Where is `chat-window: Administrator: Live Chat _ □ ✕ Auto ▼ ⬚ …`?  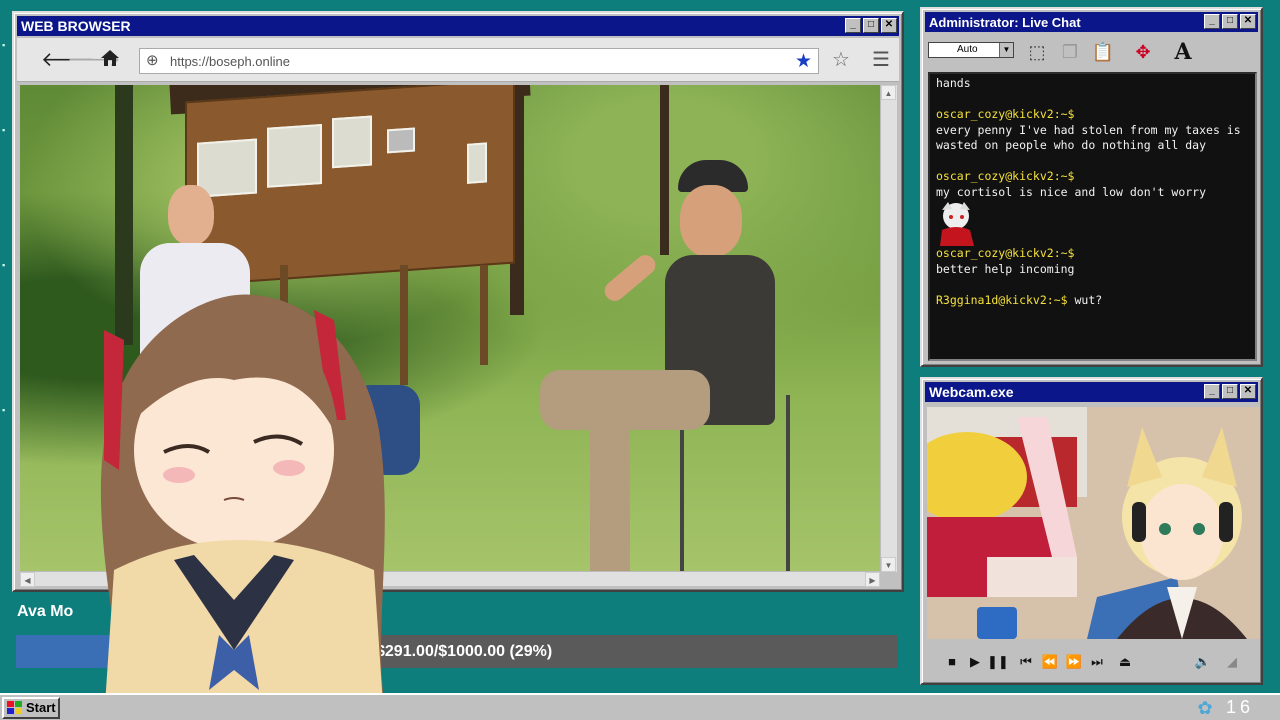
chat-window: Administrator: Live Chat _ □ ✕ Auto ▼ ⬚ … is located at coordinates (1091, 187).